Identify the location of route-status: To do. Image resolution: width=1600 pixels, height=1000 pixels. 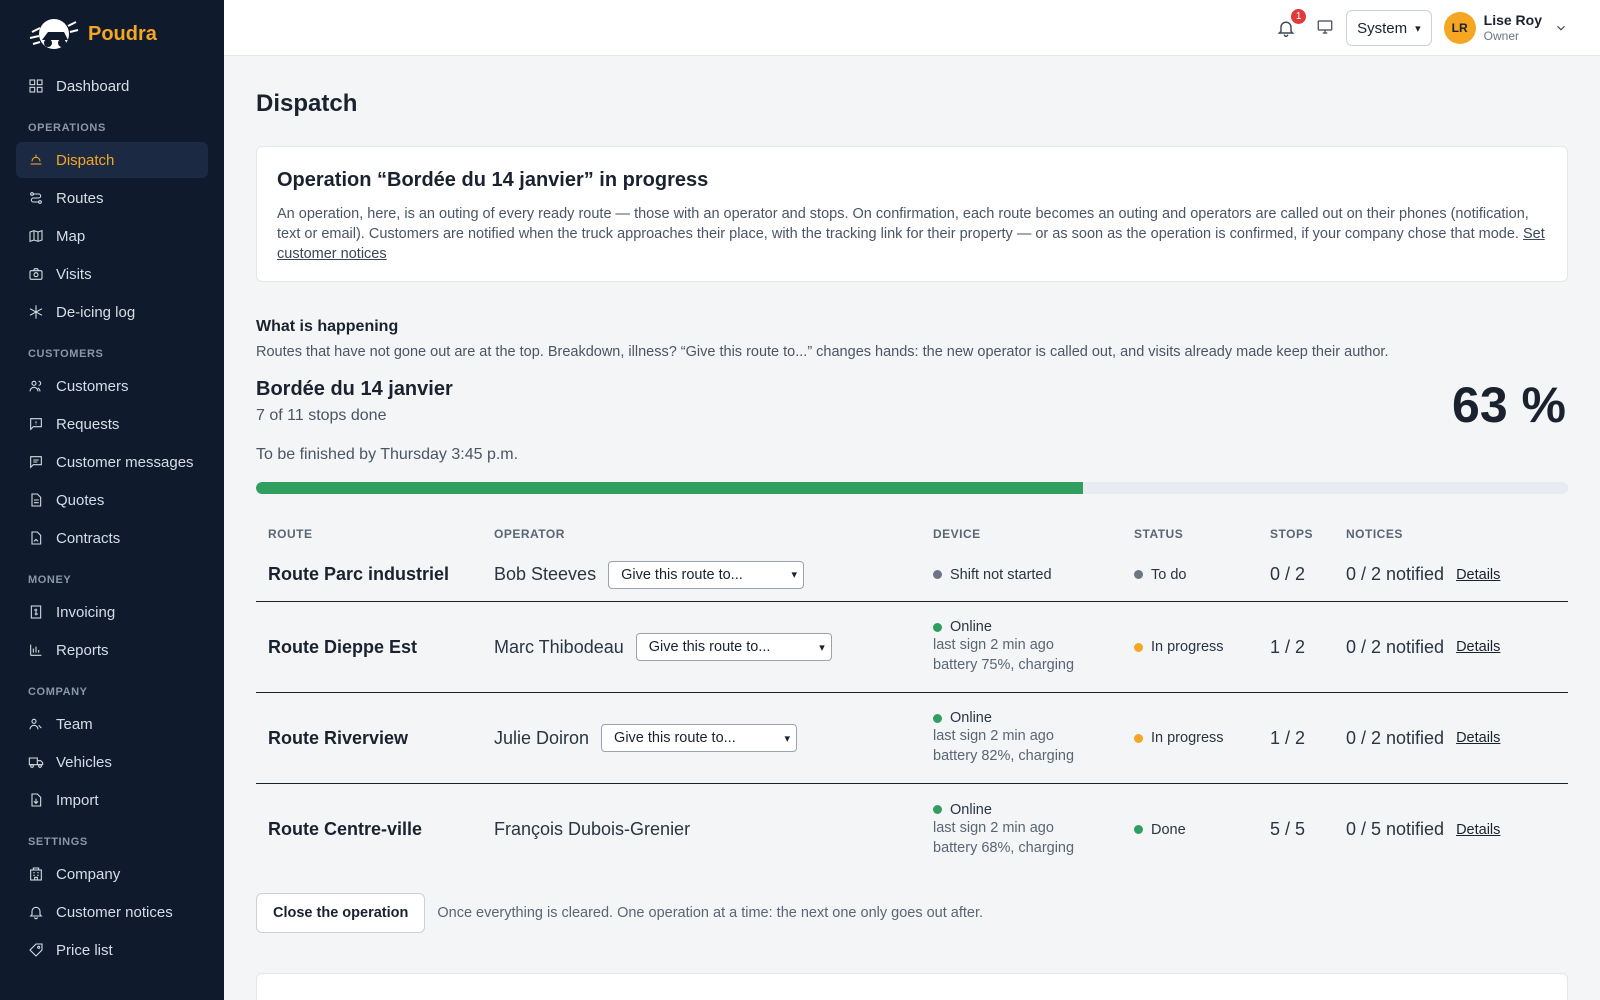
(1169, 574).